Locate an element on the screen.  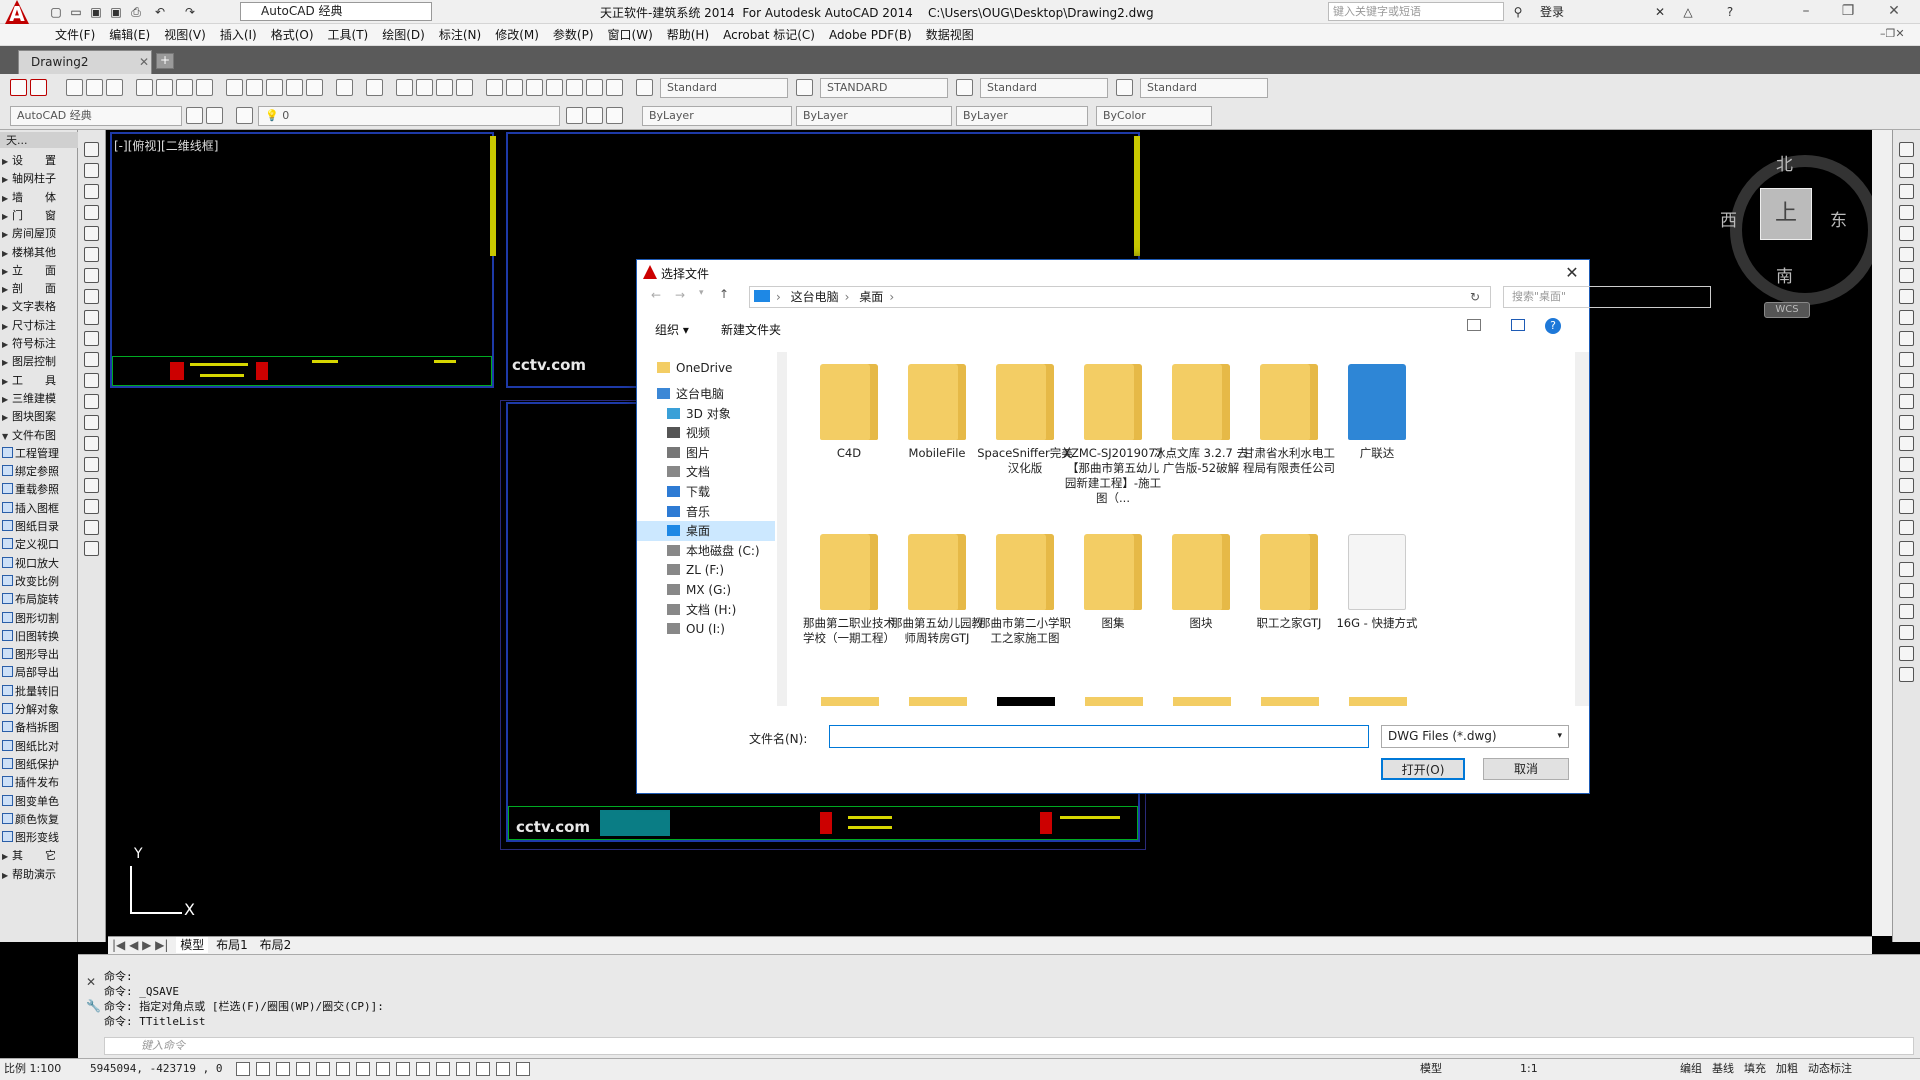
compass-west: 西 is located at coordinates (1728, 218).